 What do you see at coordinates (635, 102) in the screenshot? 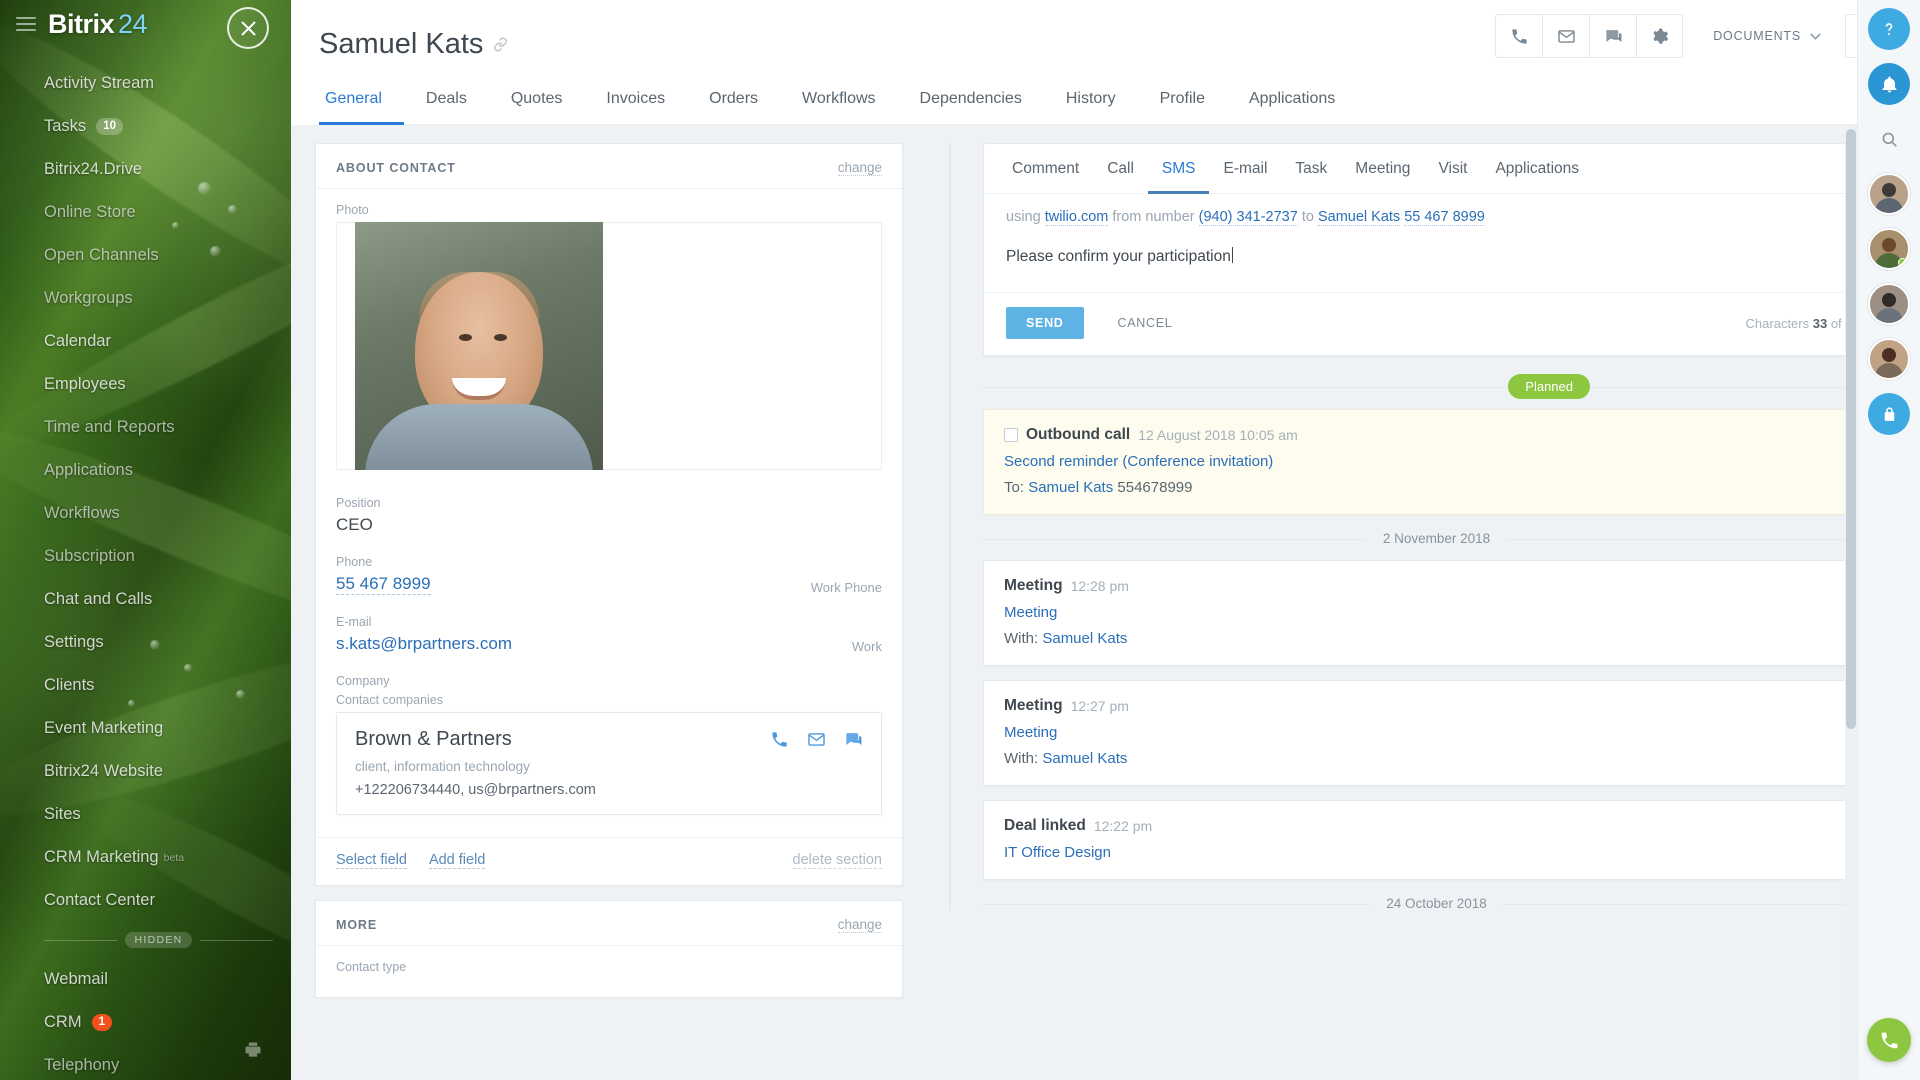
I see `tab-invoices: Invoices` at bounding box center [635, 102].